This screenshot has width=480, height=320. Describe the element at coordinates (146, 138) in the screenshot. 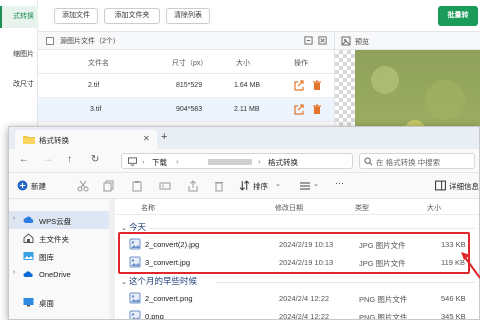

I see `close-tab-icon: ✕` at that location.